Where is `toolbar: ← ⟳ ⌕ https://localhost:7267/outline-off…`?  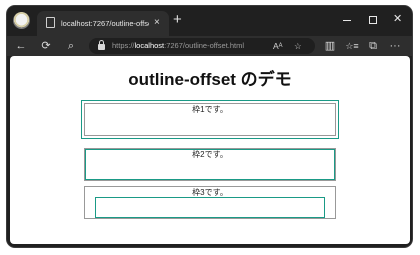
toolbar: ← ⟳ ⌕ https://localhost:7267/outline-off… is located at coordinates (209, 46).